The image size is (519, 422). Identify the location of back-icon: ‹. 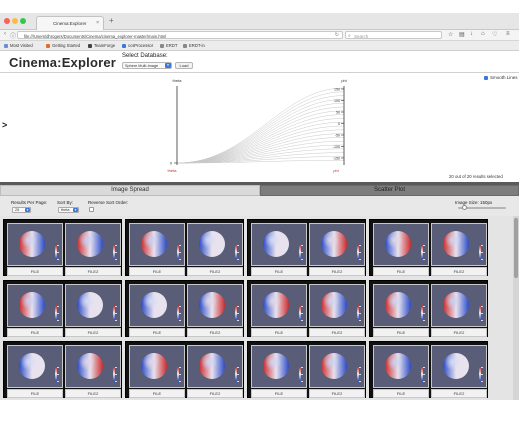
(5, 34).